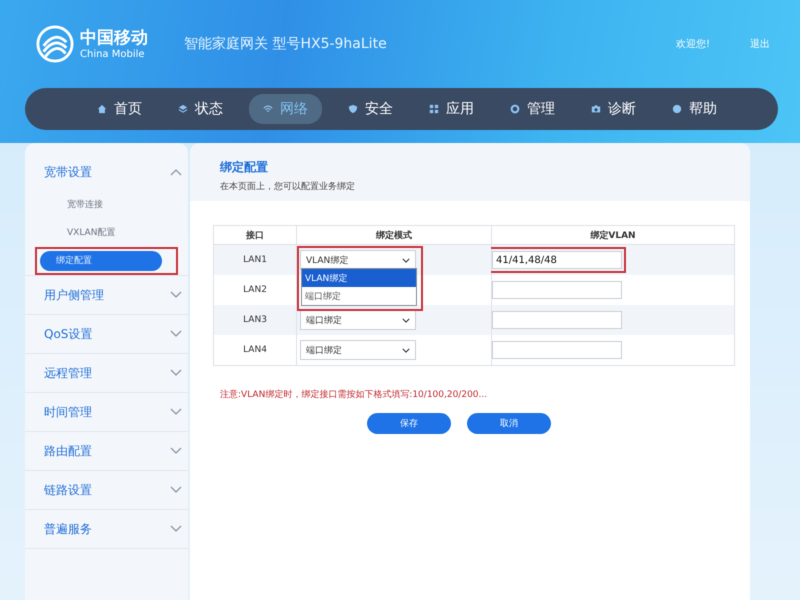  What do you see at coordinates (285, 109) in the screenshot?
I see `nav-tab: 网络` at bounding box center [285, 109].